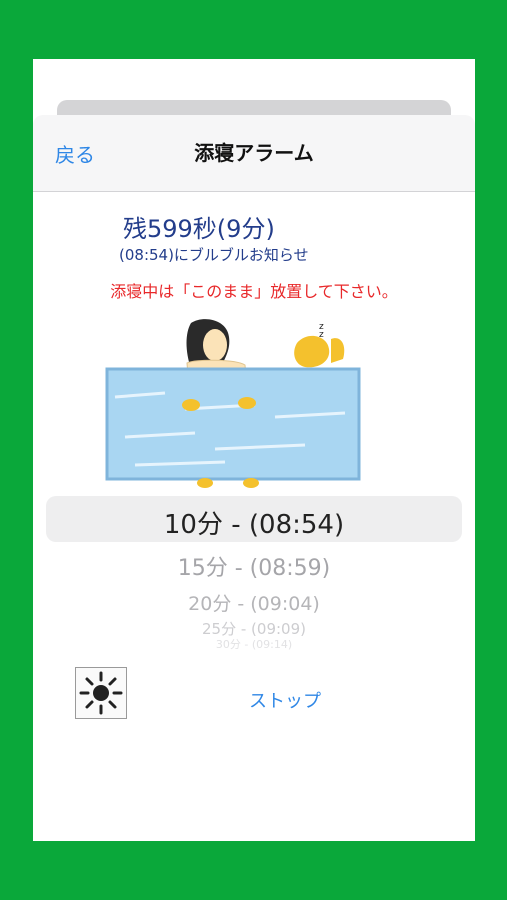  I want to click on remaining-time: 残599秒(9分), so click(199, 229).